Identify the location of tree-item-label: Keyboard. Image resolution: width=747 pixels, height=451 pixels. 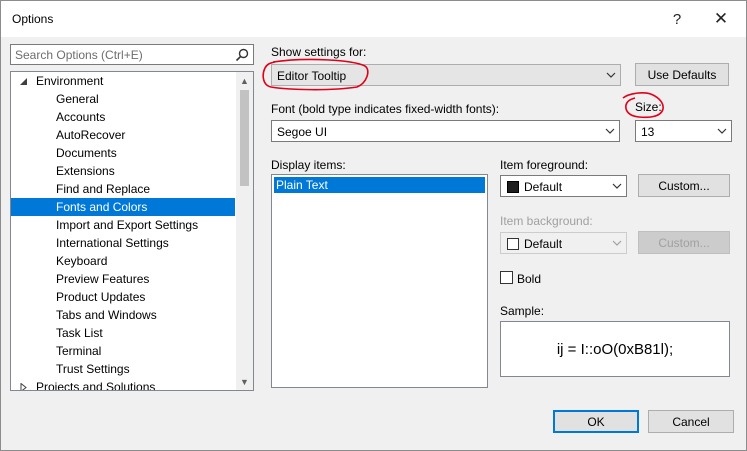
(82, 261).